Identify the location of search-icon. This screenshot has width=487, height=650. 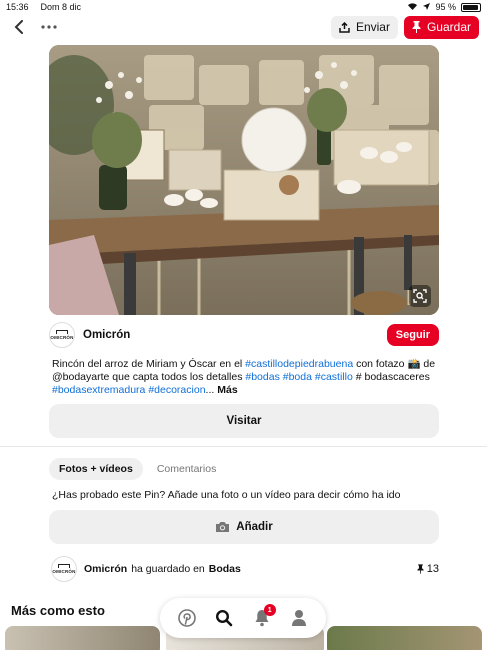
(224, 618).